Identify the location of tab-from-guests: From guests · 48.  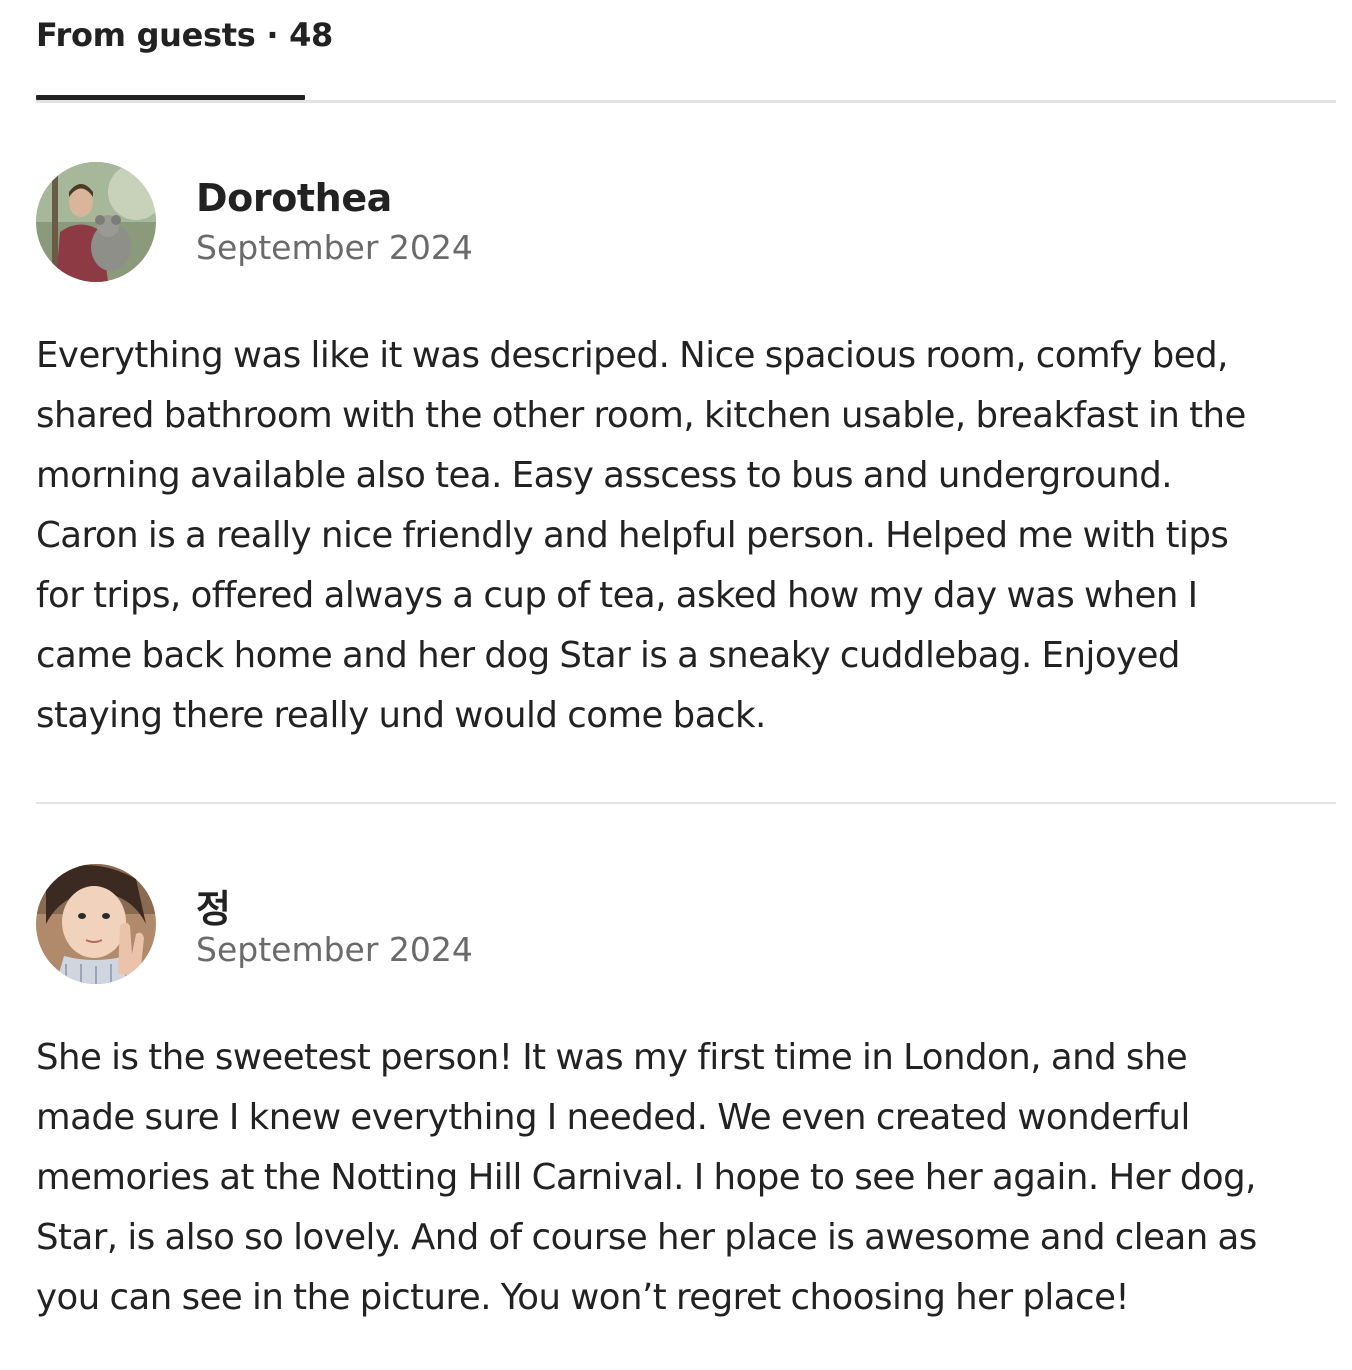
(184, 35).